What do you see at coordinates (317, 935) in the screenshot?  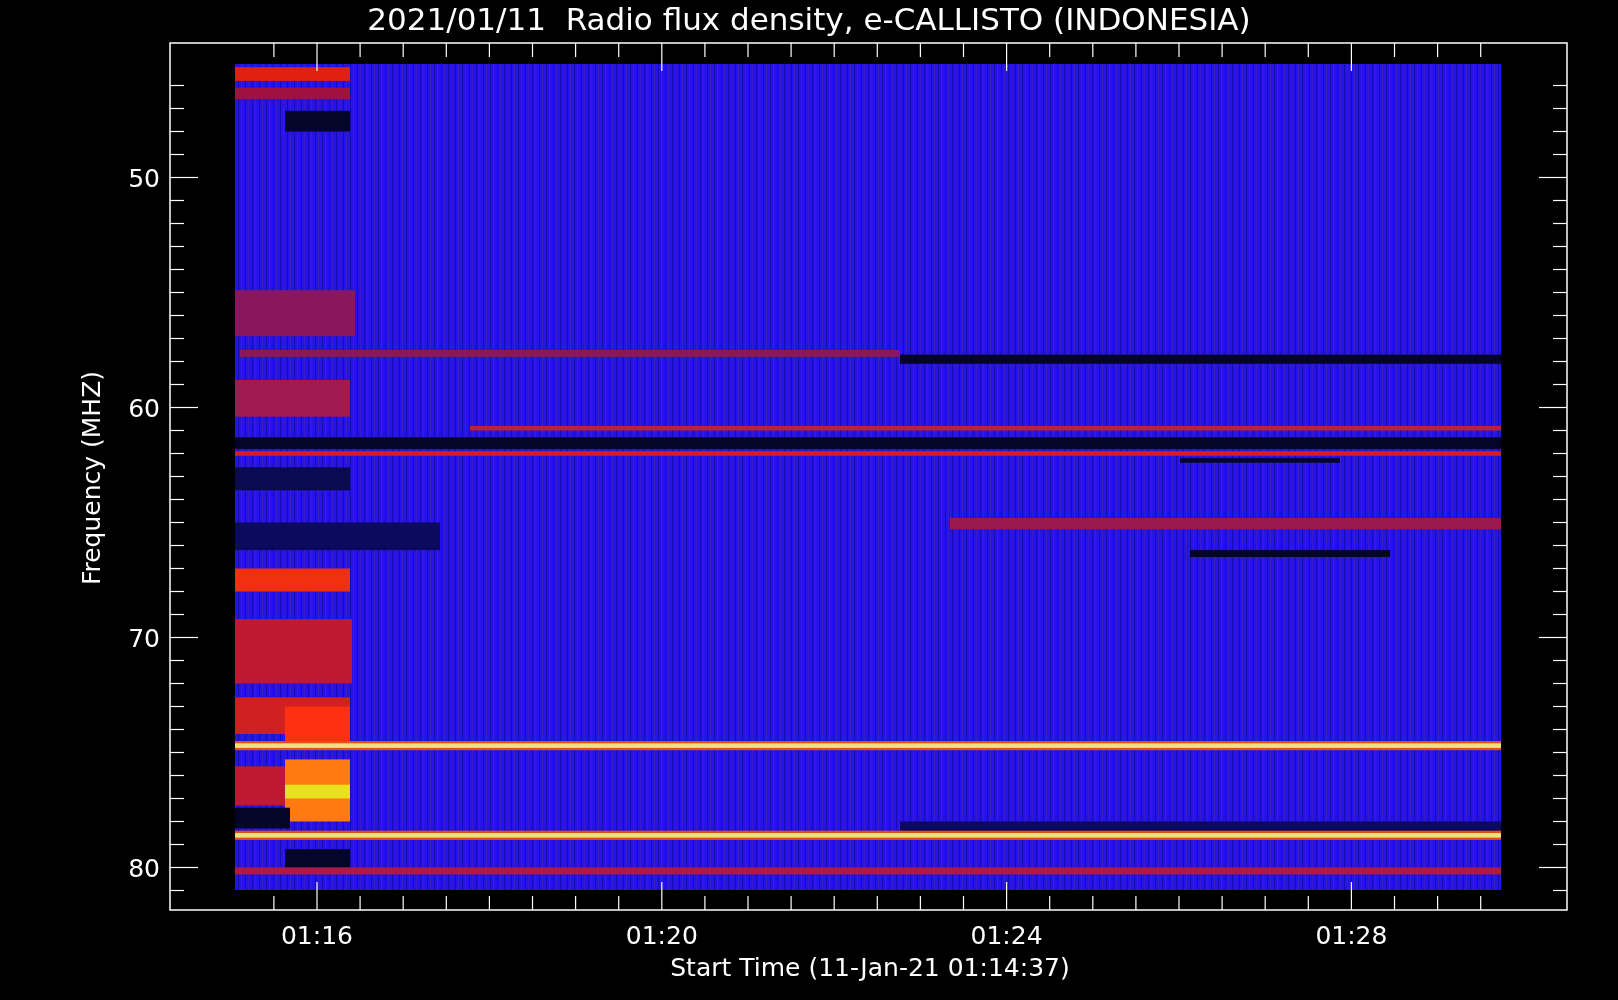 I see `x-tick-label: 01:16` at bounding box center [317, 935].